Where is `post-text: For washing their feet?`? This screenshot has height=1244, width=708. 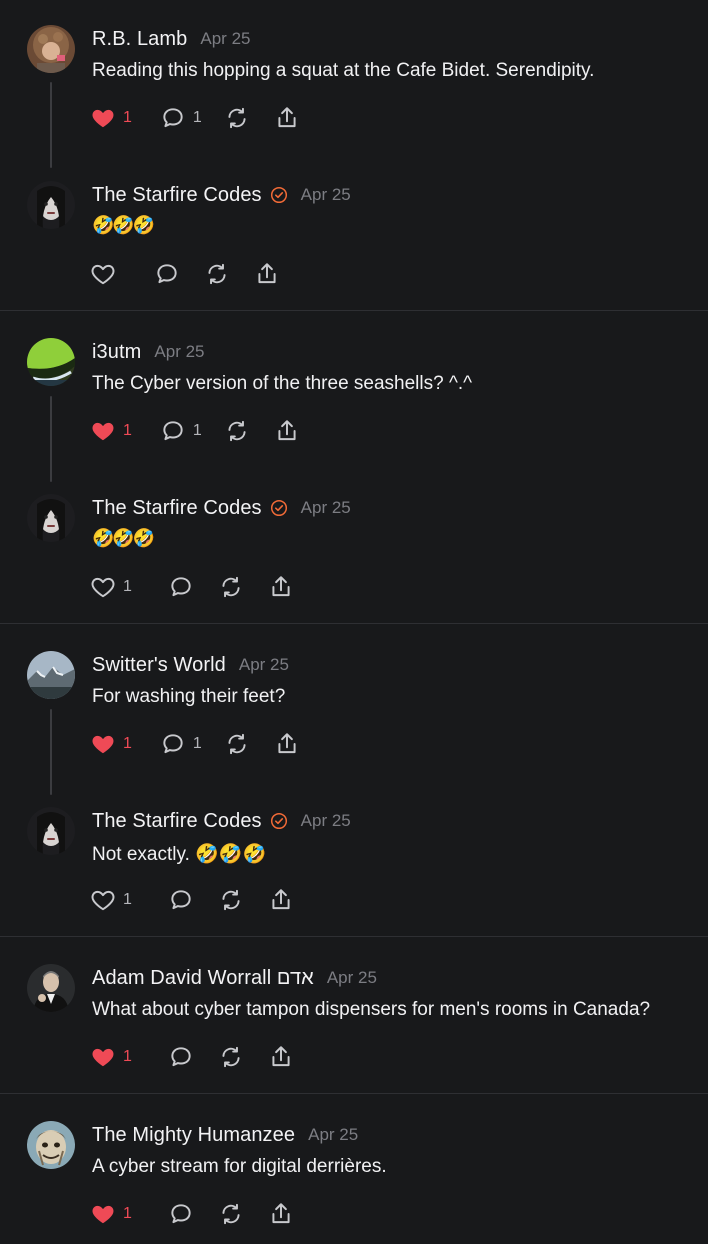 post-text: For washing their feet? is located at coordinates (189, 696).